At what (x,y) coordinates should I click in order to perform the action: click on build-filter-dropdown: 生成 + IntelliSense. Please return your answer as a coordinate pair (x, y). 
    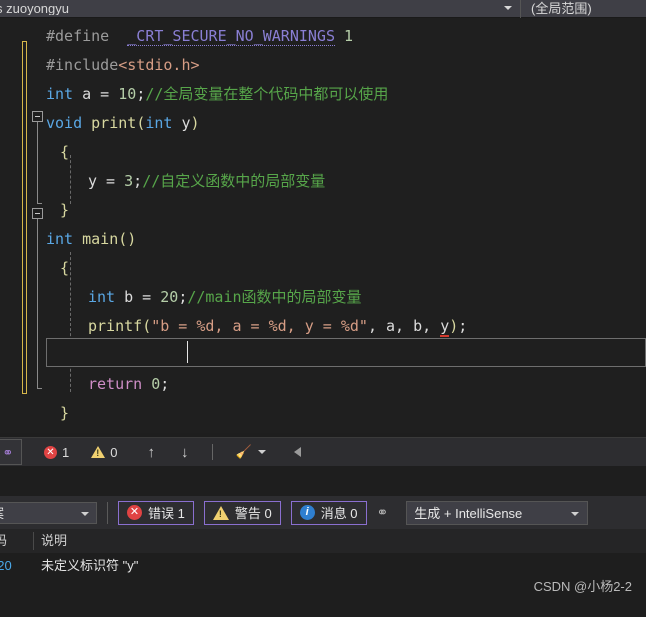
    Looking at the image, I should click on (497, 512).